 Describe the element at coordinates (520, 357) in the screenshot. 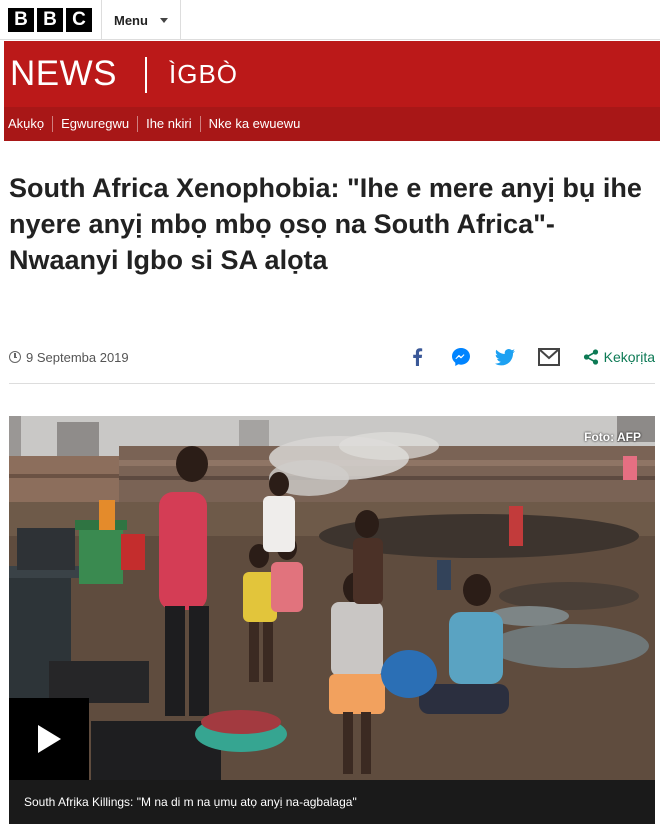

I see `share-bar: Kekọrịta` at that location.